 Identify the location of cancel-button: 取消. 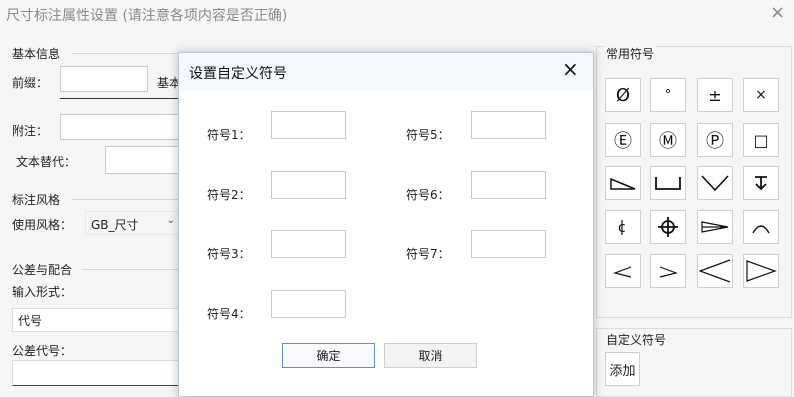
(430, 355).